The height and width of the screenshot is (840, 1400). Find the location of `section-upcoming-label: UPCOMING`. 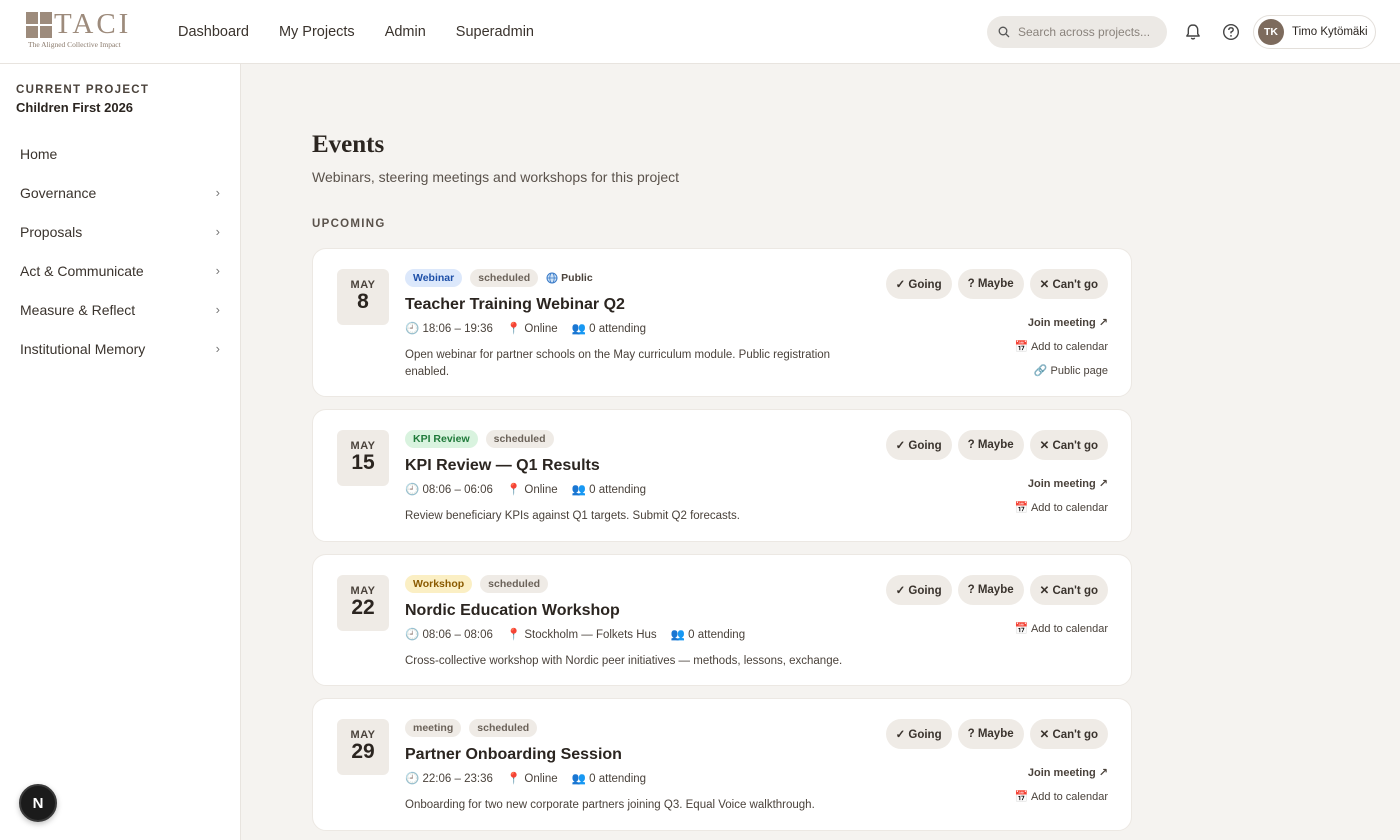

section-upcoming-label: UPCOMING is located at coordinates (349, 224).